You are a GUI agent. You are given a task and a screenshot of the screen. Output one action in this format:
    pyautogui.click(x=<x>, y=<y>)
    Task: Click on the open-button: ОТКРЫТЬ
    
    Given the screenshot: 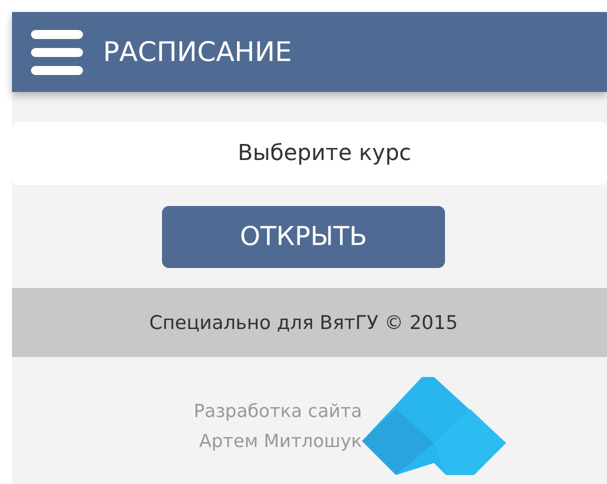 What is the action you would take?
    pyautogui.click(x=303, y=237)
    